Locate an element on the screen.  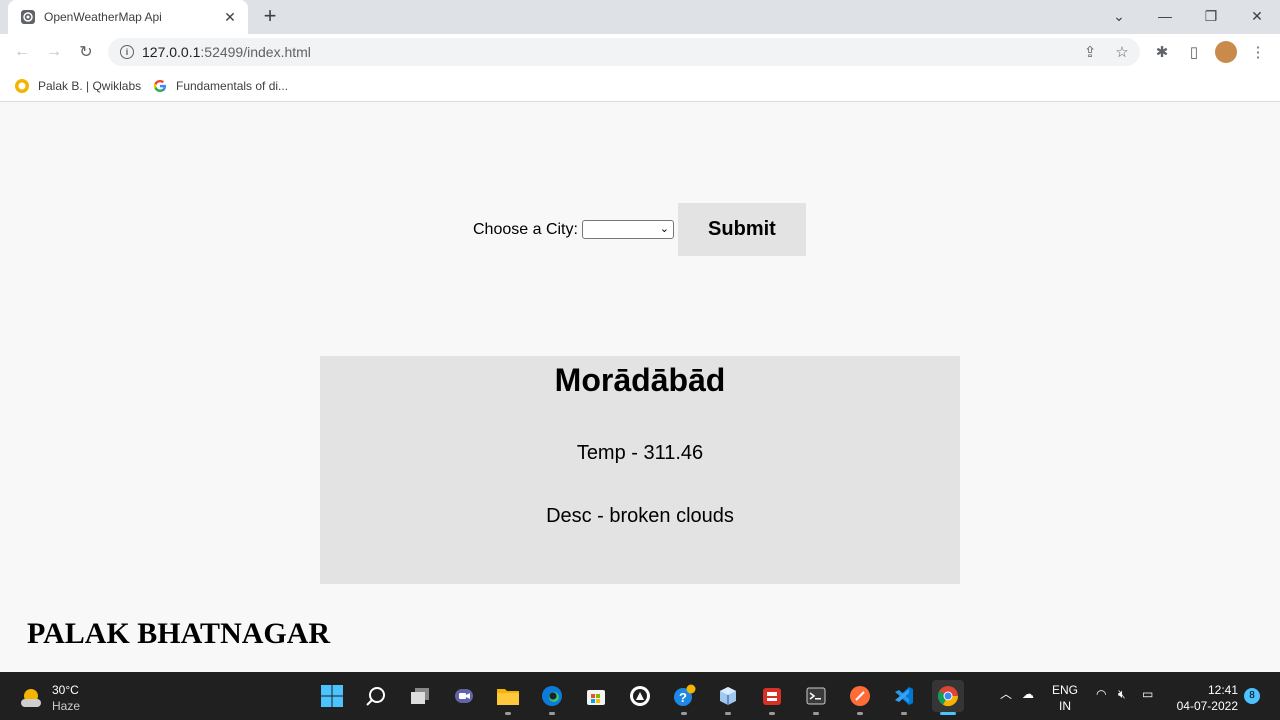
cube-icon is located at coordinates (728, 696).